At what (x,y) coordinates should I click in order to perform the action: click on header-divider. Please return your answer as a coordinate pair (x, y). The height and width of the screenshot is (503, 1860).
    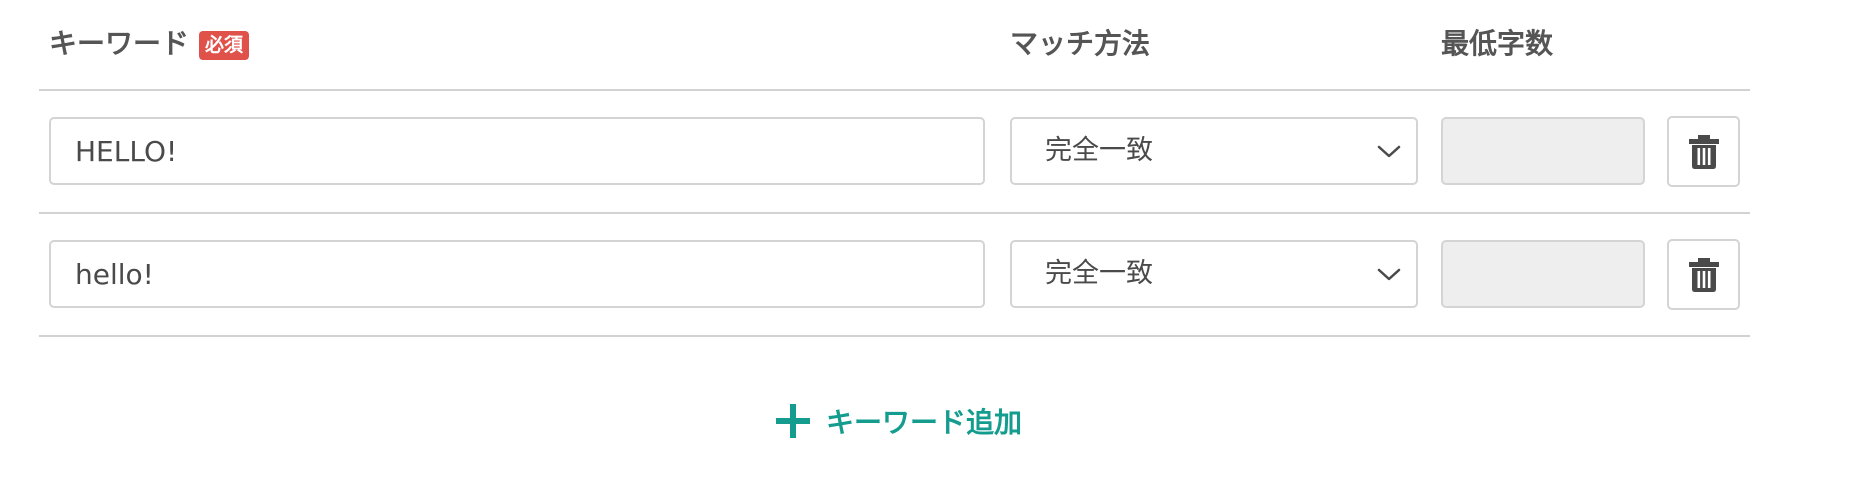
    Looking at the image, I should click on (894, 90).